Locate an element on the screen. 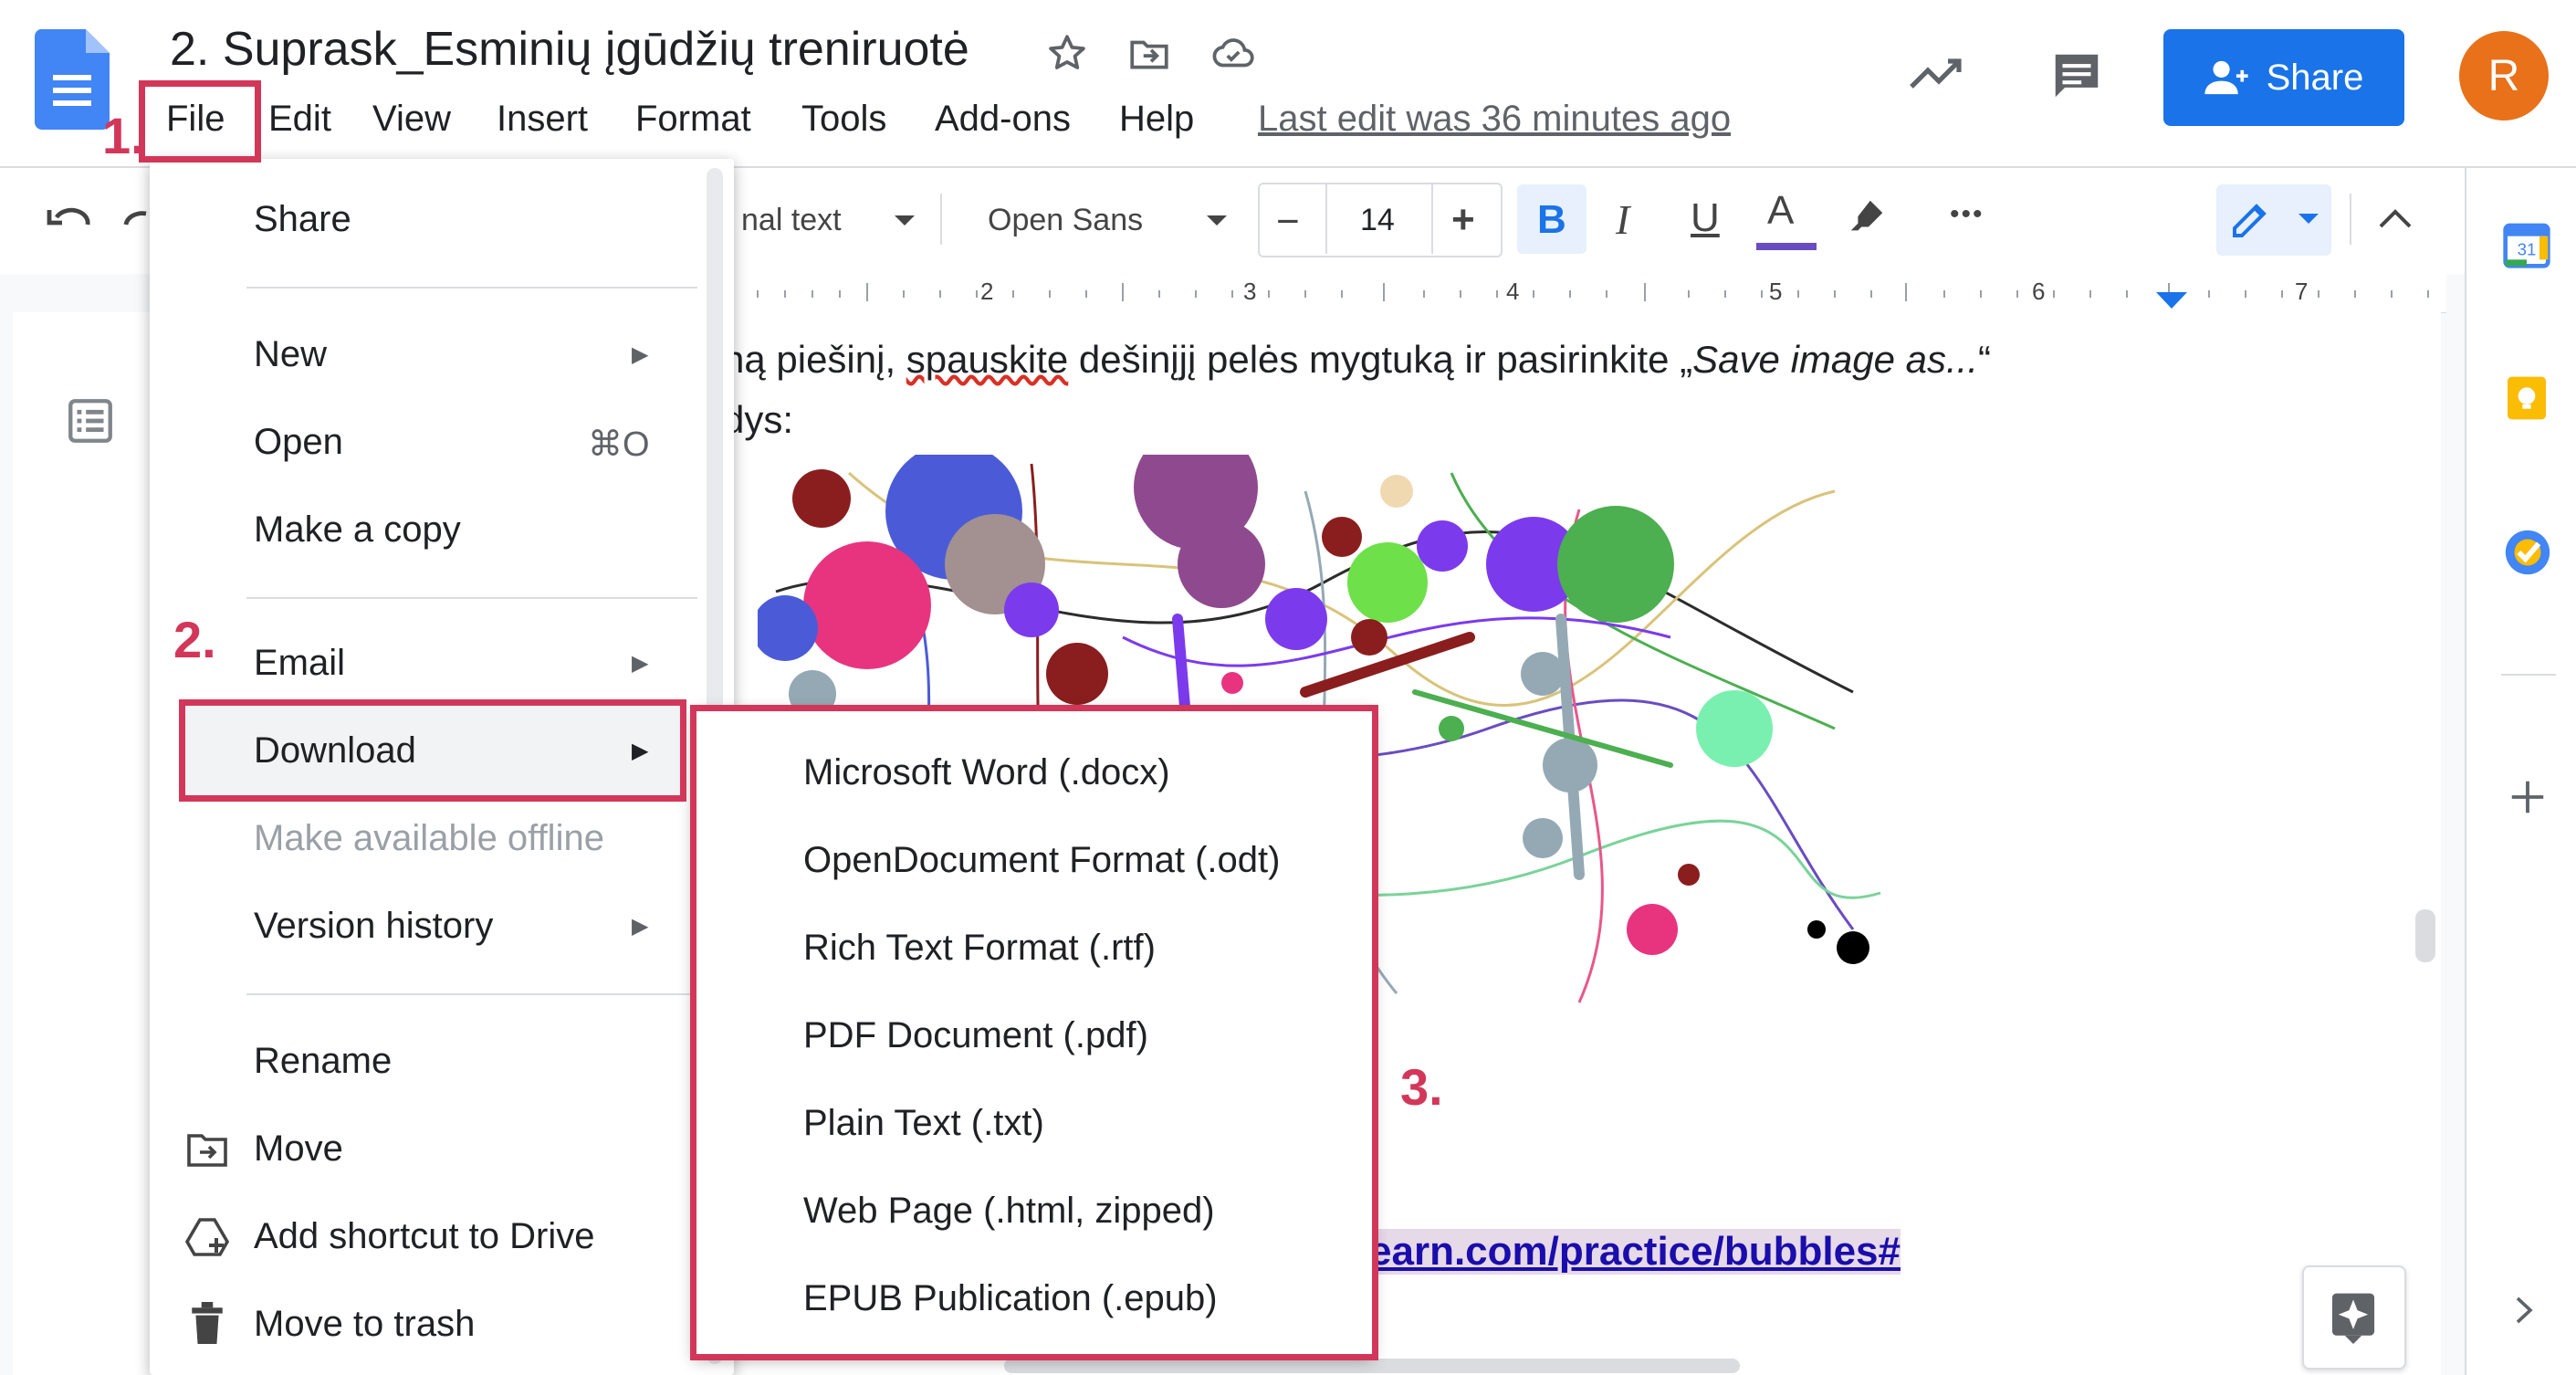  vertical-scrollbar-thumb is located at coordinates (2425, 935).